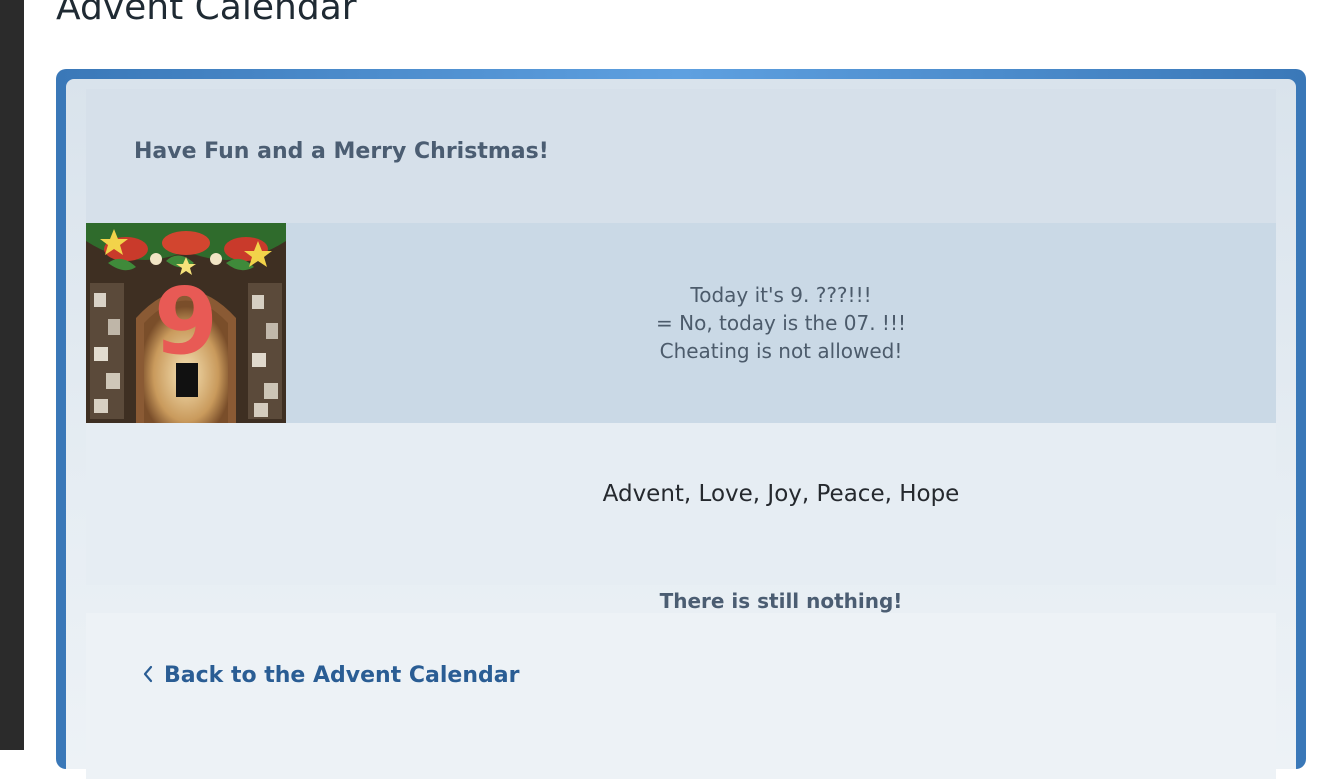  Describe the element at coordinates (781, 295) in the screenshot. I see `door-message-line: Today it's 9. ???!!!` at that location.